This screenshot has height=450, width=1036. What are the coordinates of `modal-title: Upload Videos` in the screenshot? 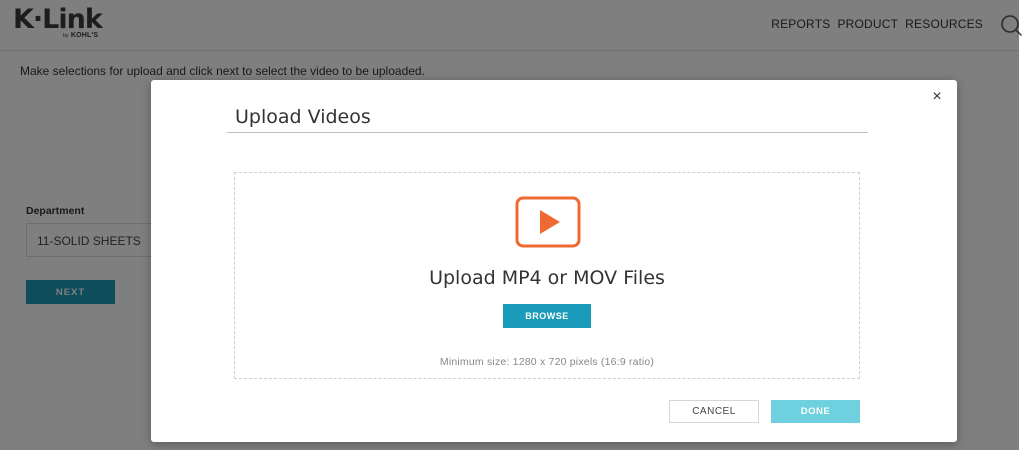 It's located at (303, 117).